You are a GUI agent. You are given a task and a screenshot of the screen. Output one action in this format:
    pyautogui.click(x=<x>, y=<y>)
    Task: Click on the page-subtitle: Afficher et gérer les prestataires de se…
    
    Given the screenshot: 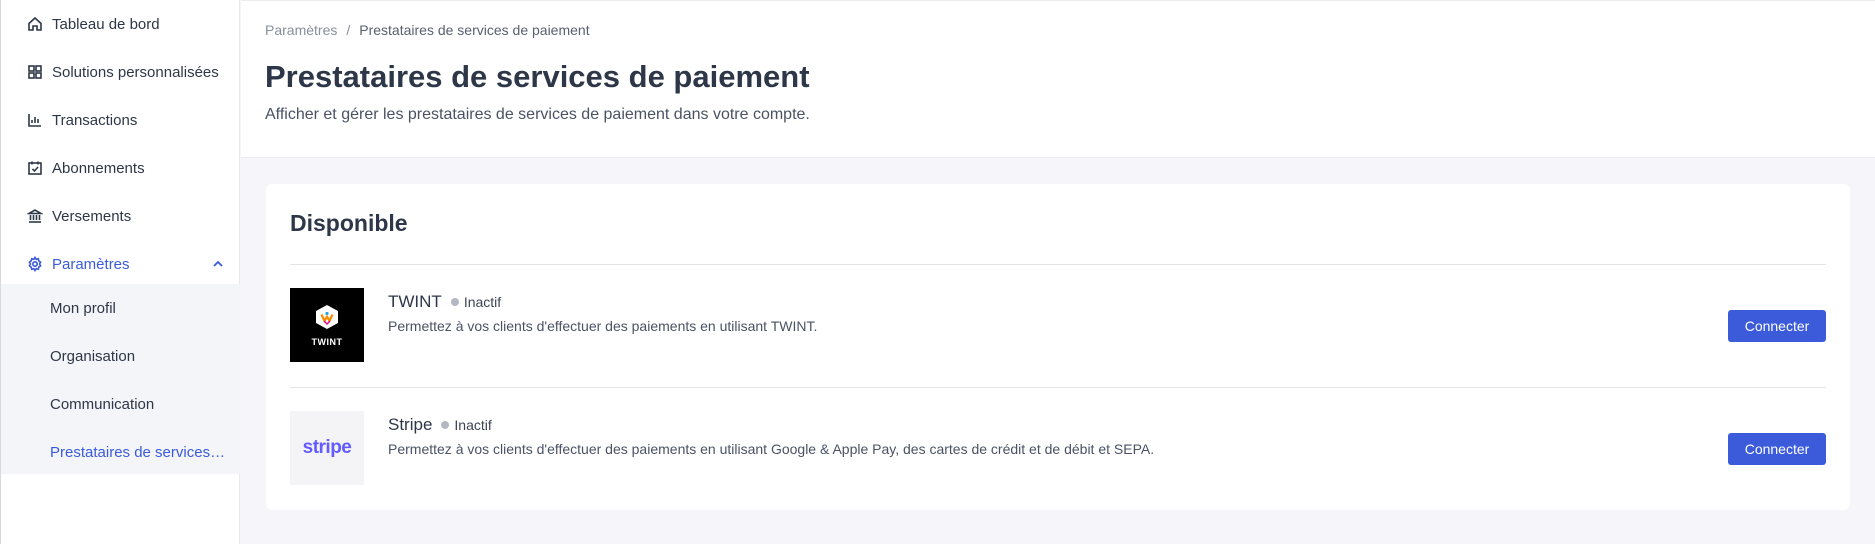 What is the action you would take?
    pyautogui.click(x=537, y=114)
    